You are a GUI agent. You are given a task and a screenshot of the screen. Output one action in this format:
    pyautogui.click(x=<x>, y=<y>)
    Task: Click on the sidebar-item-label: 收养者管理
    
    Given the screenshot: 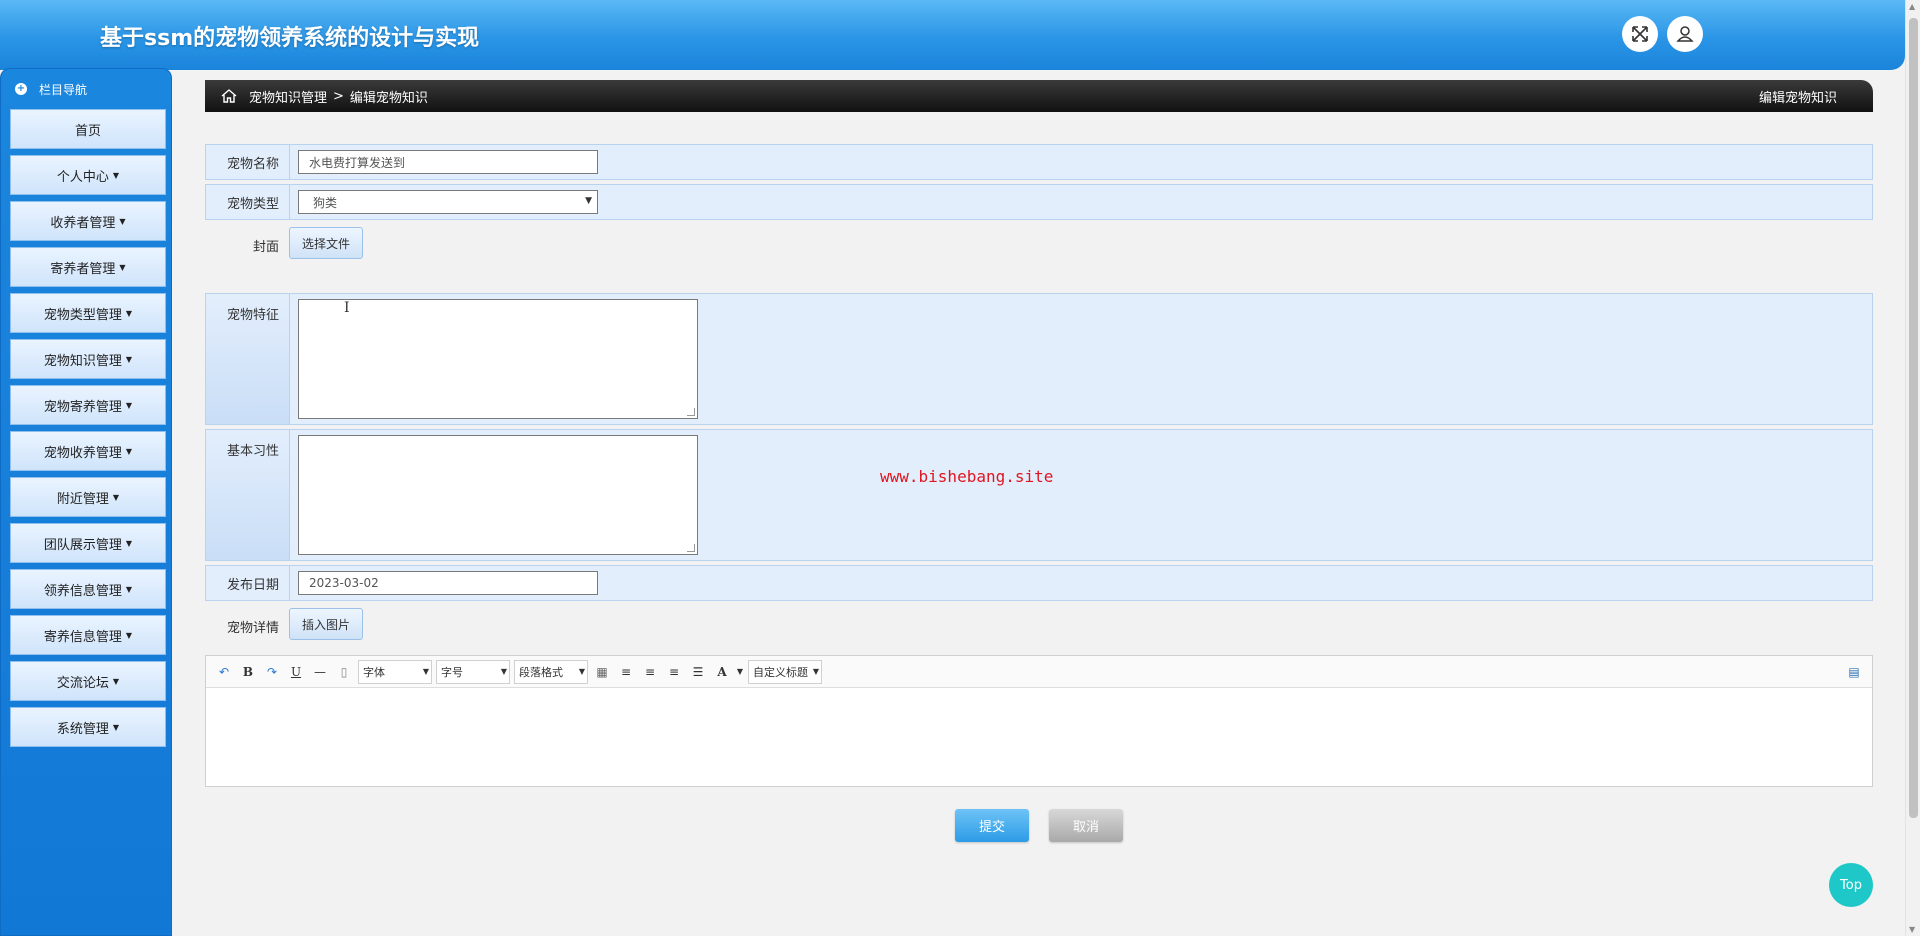 What is the action you would take?
    pyautogui.click(x=83, y=223)
    